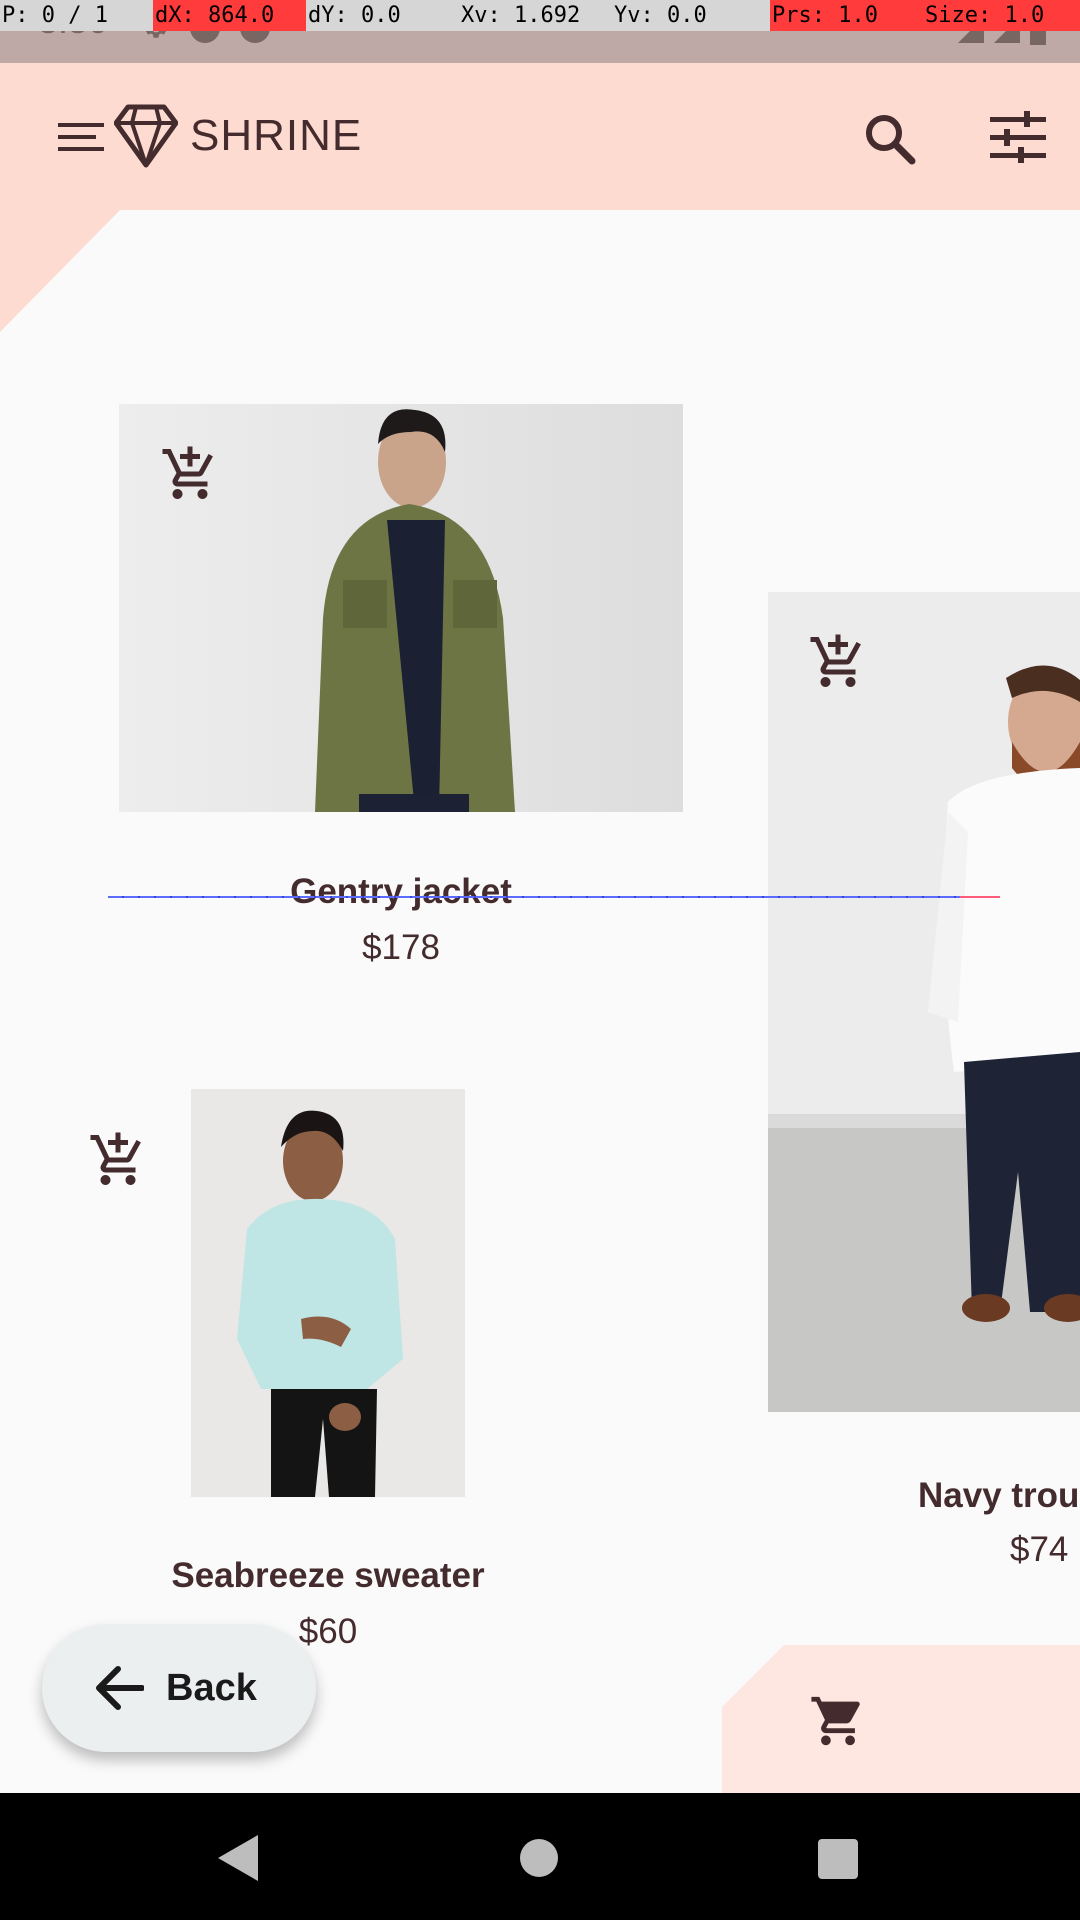 The width and height of the screenshot is (1080, 1920). Describe the element at coordinates (554, 897) in the screenshot. I see `pointer-trail-line` at that location.